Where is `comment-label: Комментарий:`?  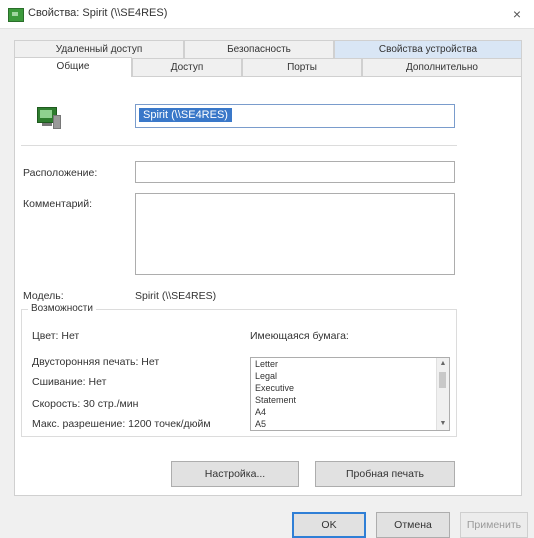
comment-label: Комментарий: is located at coordinates (58, 204).